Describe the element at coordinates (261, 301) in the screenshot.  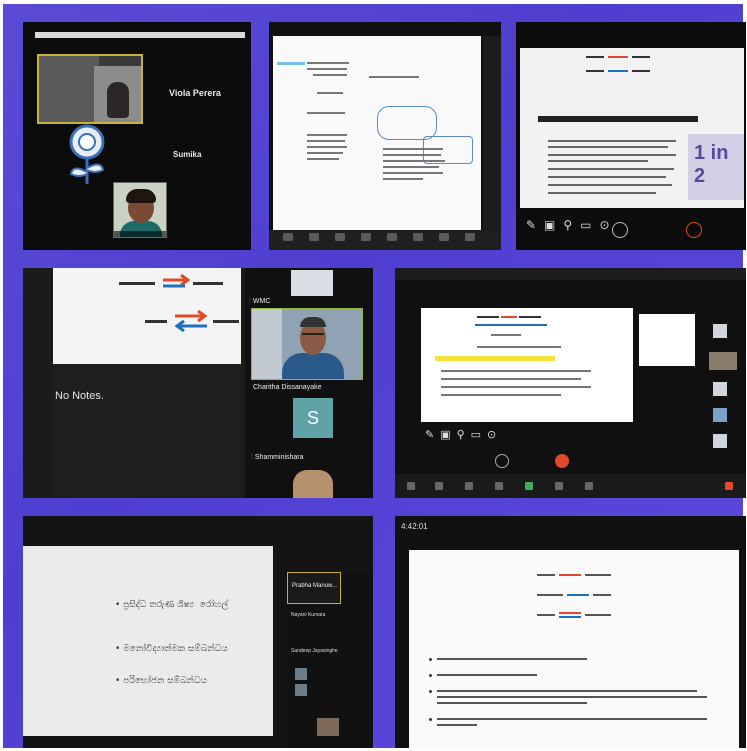
I see `participant-tag: WMC` at that location.